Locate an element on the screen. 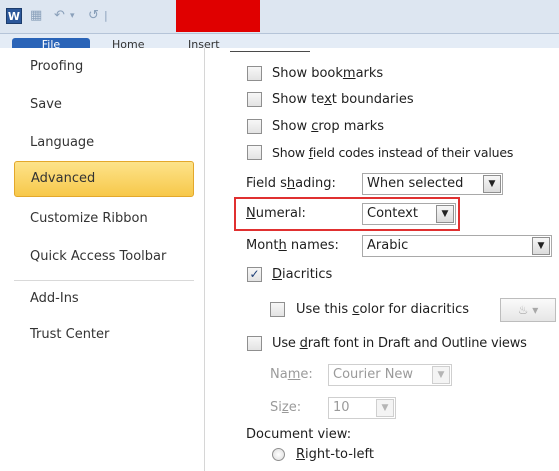 The height and width of the screenshot is (471, 559). show-field-codes-option: Show field codes instead of their values is located at coordinates (382, 153).